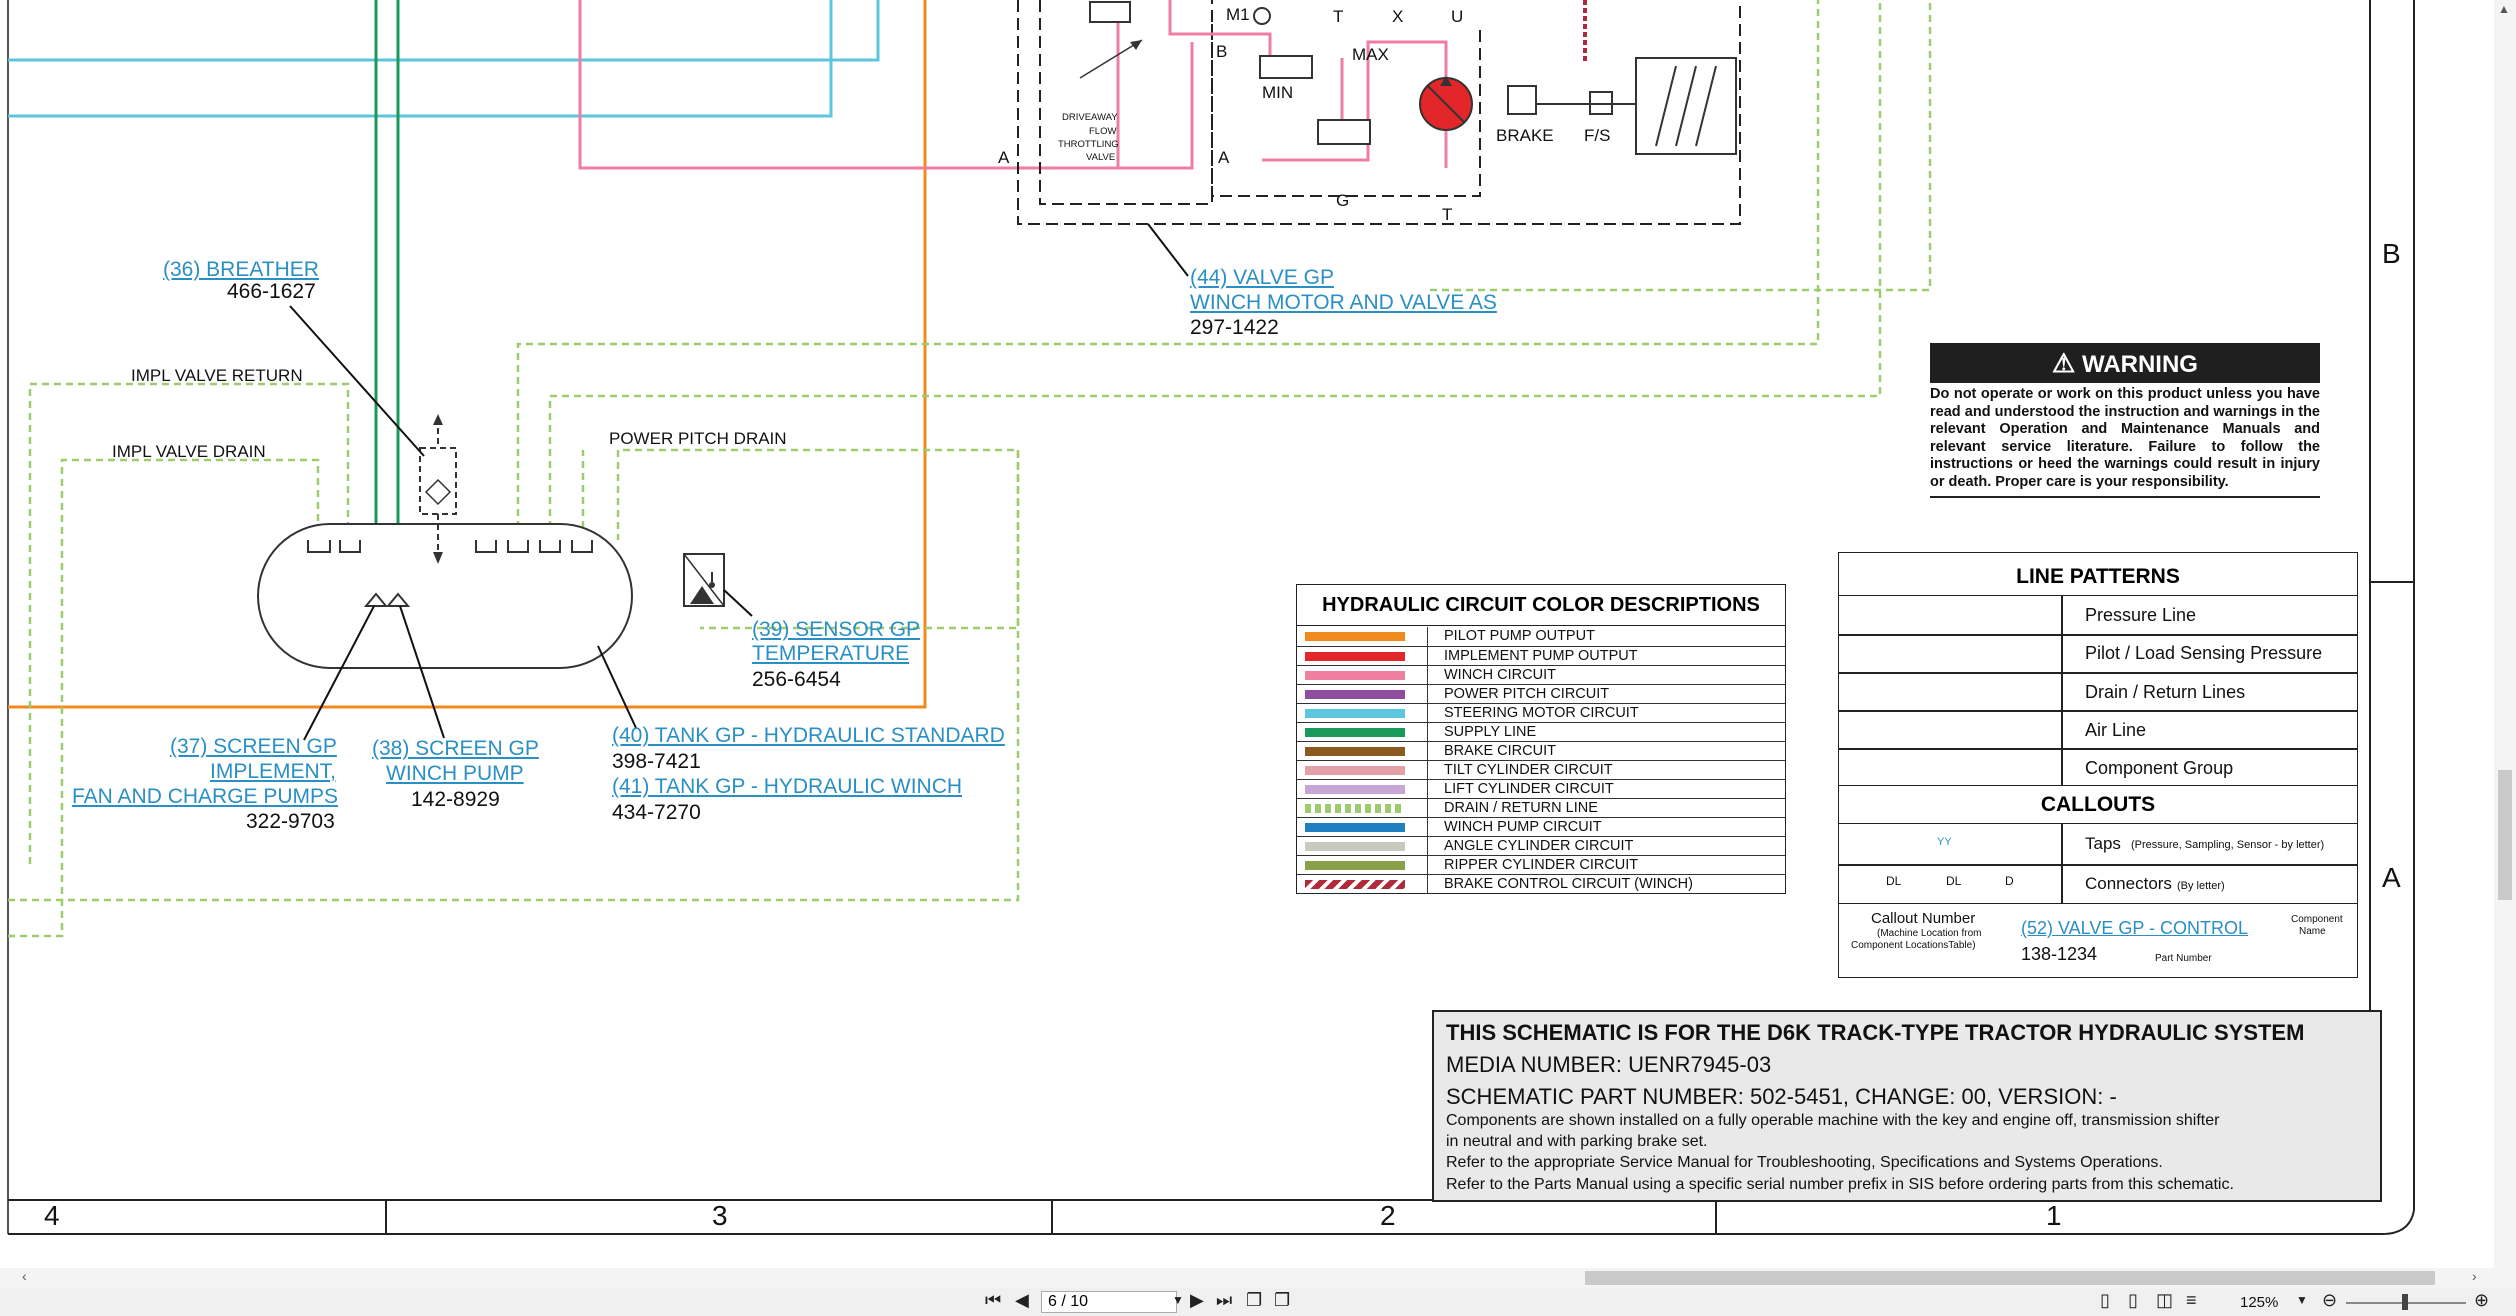 Image resolution: width=2516 pixels, height=1316 pixels. What do you see at coordinates (1528, 770) in the screenshot?
I see `legend-label: TILT CYLINDER CIRCUIT` at bounding box center [1528, 770].